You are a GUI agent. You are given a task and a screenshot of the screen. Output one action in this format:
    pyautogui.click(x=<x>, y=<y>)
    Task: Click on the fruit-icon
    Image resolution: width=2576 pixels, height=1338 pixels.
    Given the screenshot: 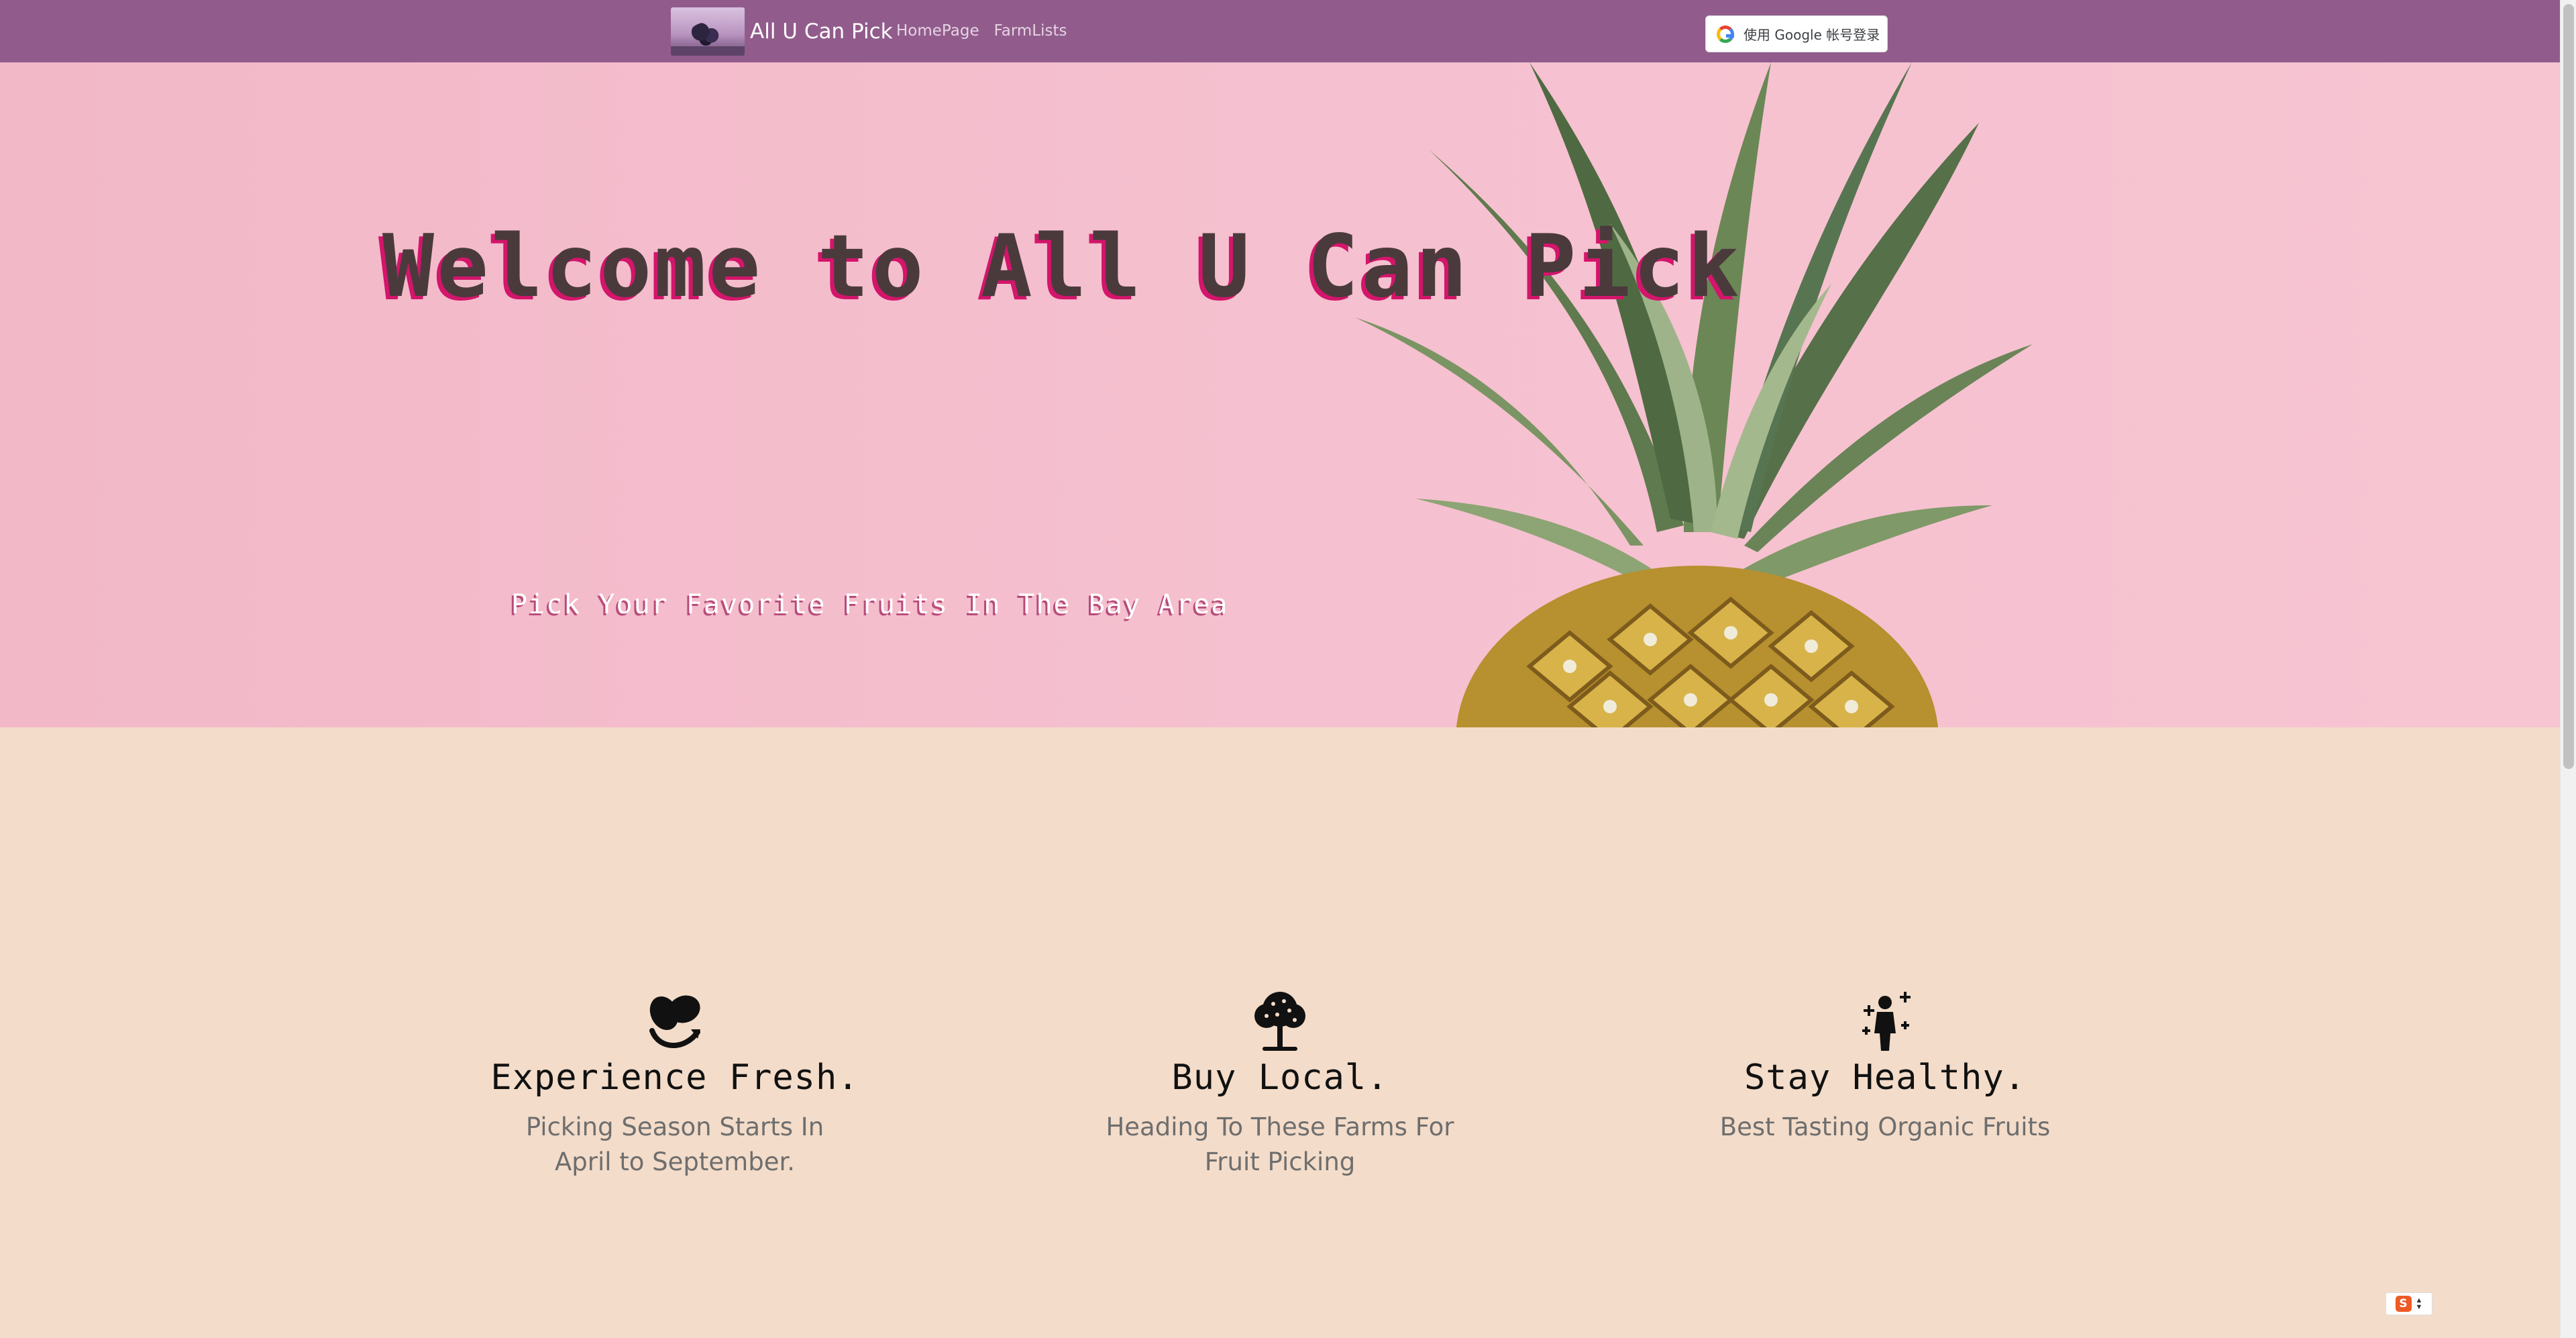 What is the action you would take?
    pyautogui.click(x=674, y=1021)
    